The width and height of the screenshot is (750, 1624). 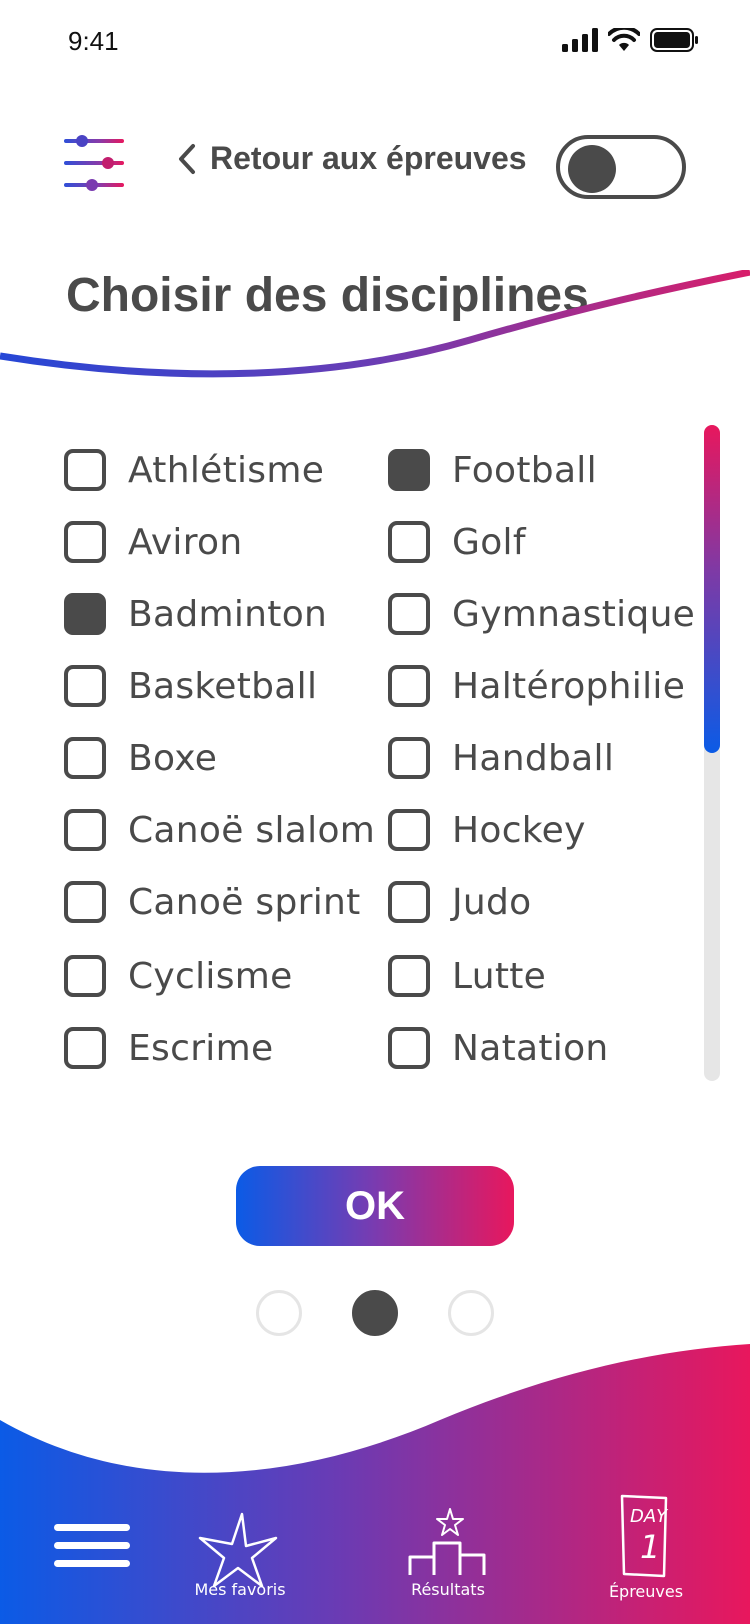 What do you see at coordinates (530, 1048) in the screenshot?
I see `discipline-label: Natation` at bounding box center [530, 1048].